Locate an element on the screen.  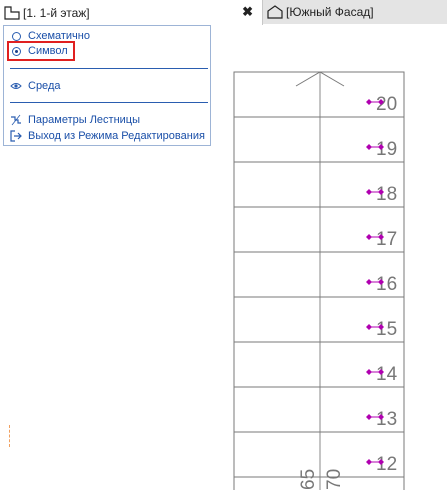
dimension-label: 70 is located at coordinates (334, 479).